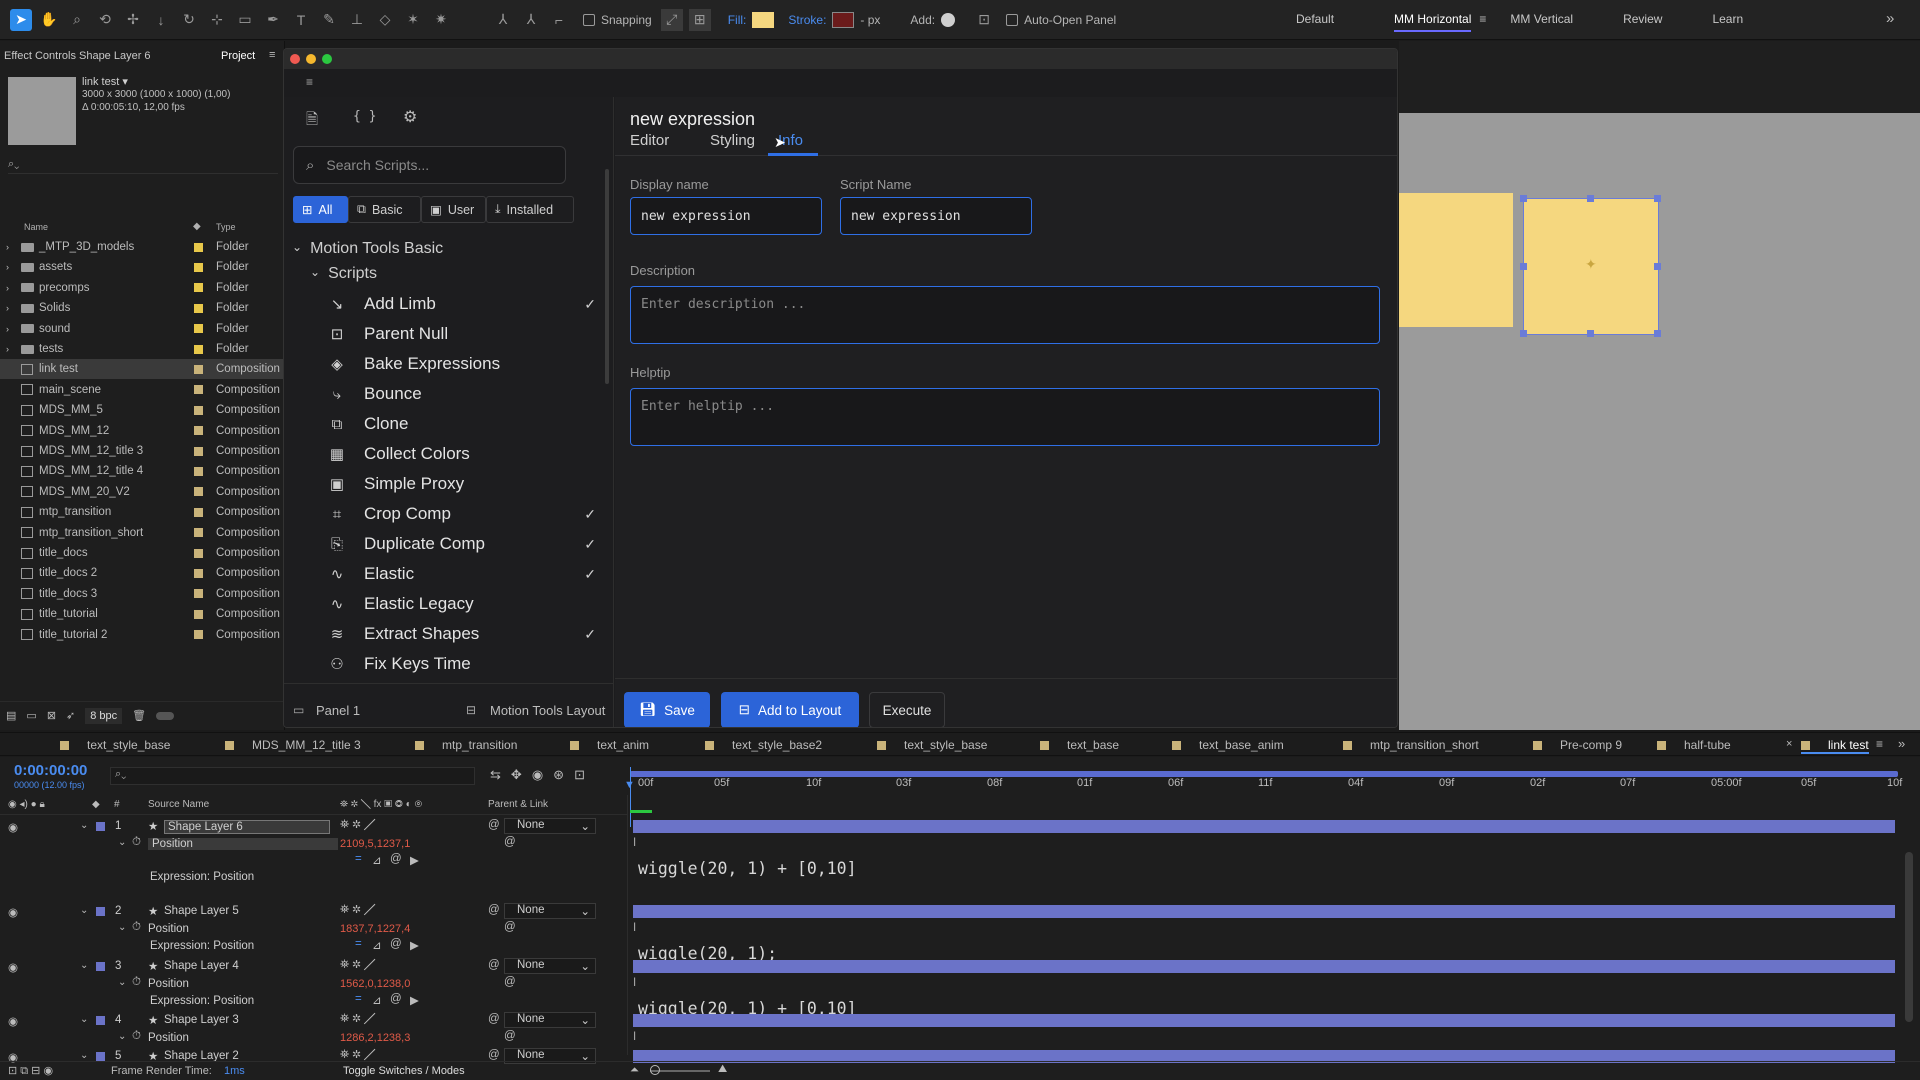  I want to click on project-item: main_scene Composition, so click(142, 390).